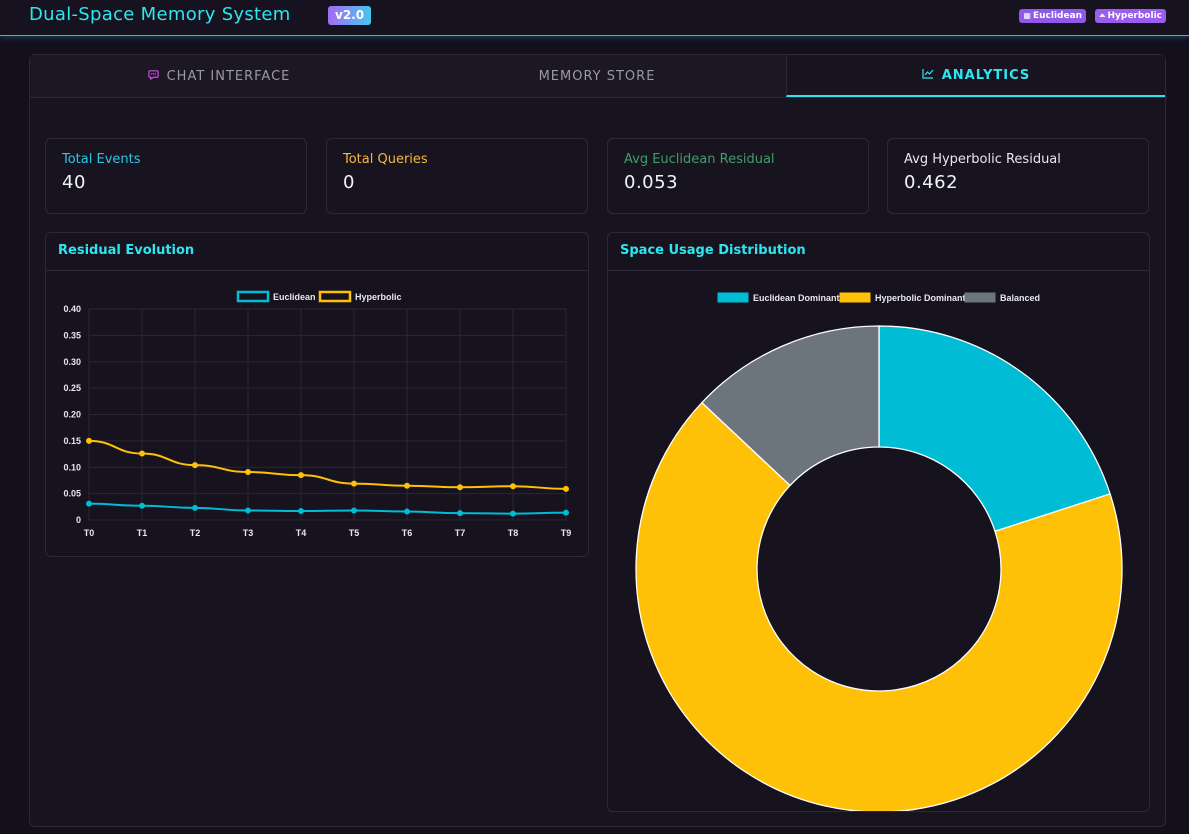  I want to click on tab-chat-label: CHAT INTERFACE, so click(228, 76).